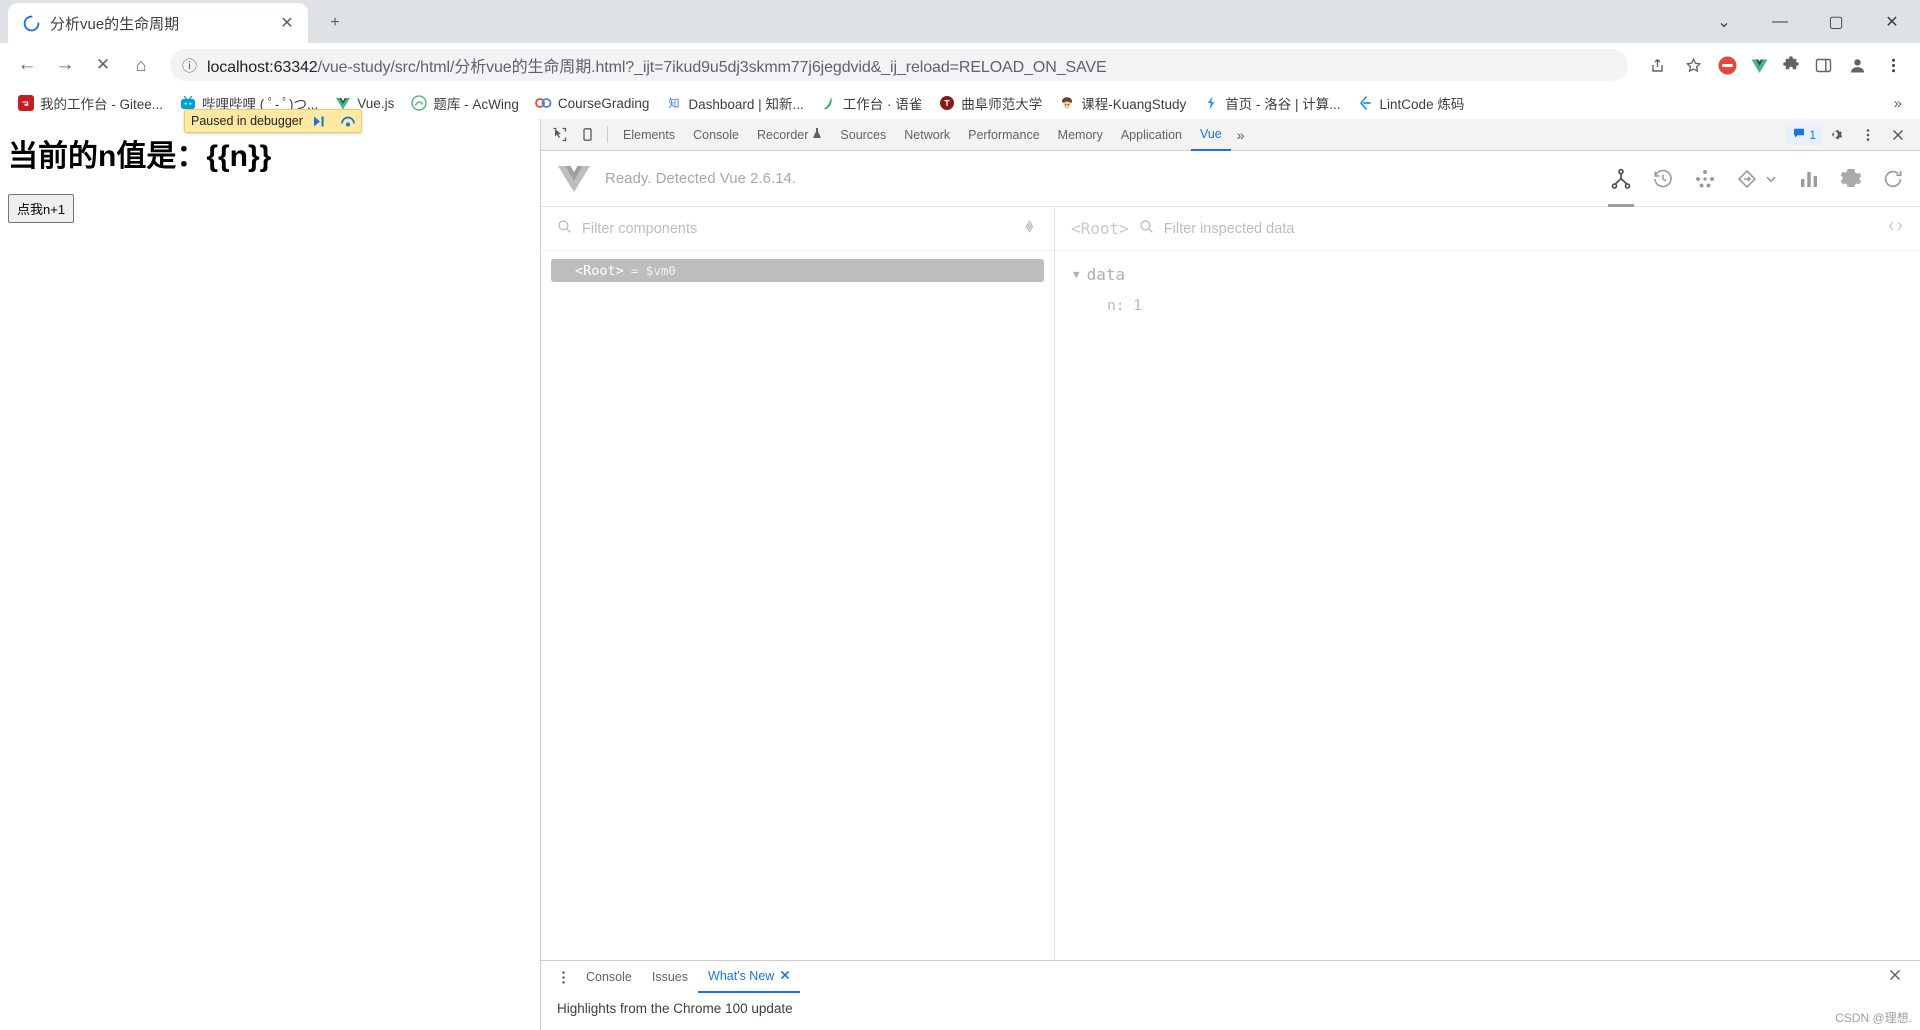 The width and height of the screenshot is (1920, 1030). Describe the element at coordinates (1230, 977) in the screenshot. I see `drawer-tabbar: Console Issues What's New` at that location.